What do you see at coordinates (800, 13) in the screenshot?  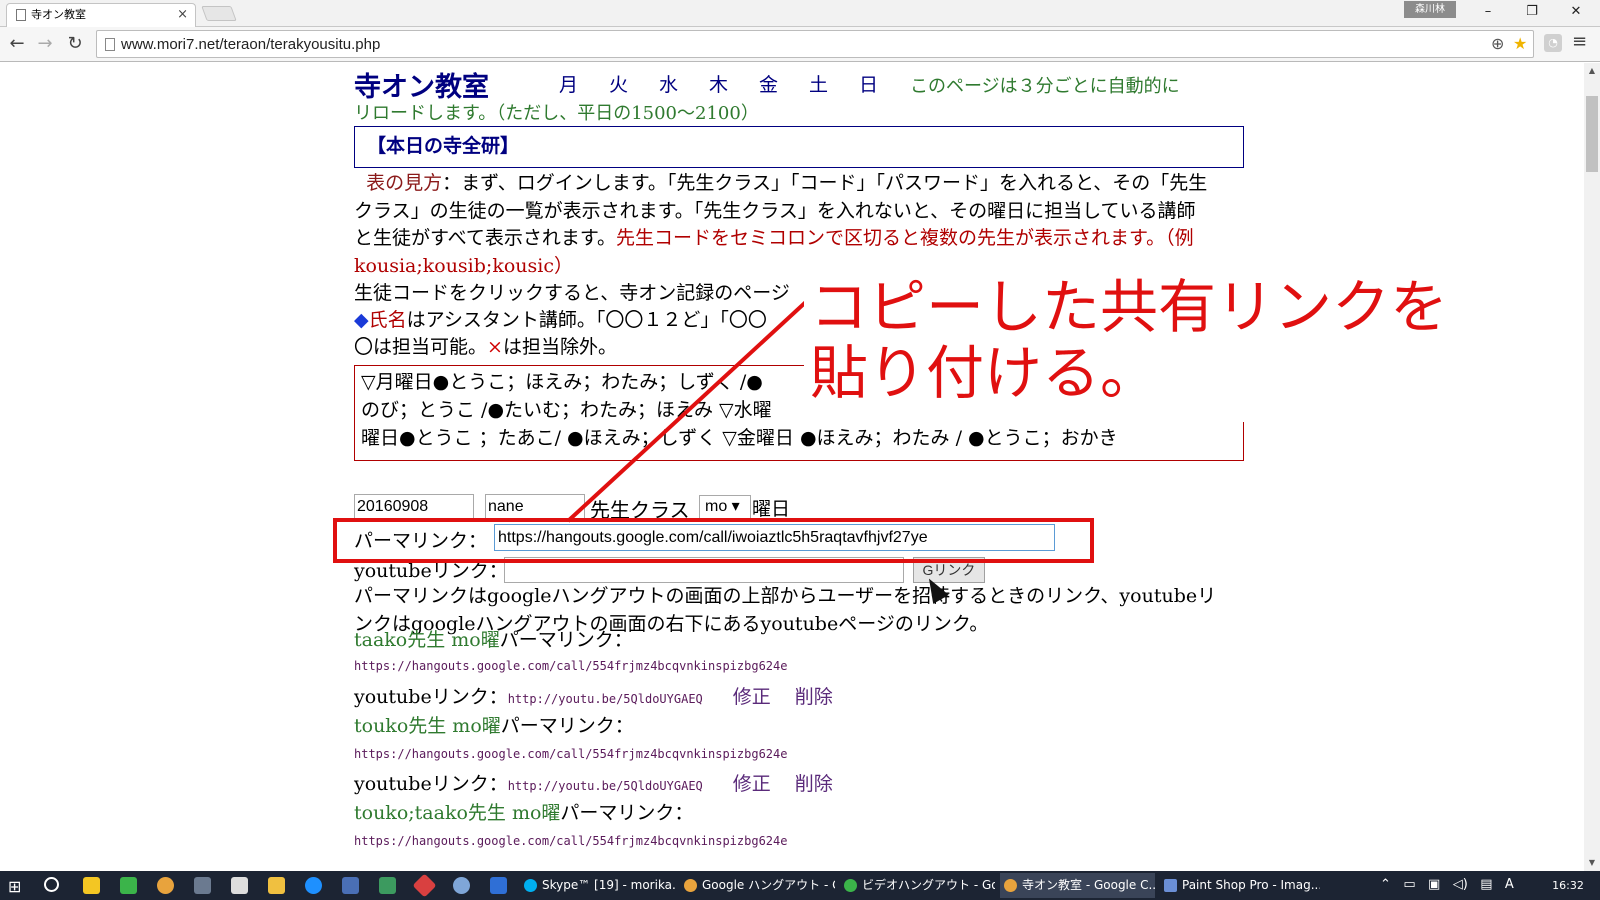 I see `browser-tab-strip: 寺オン教室 × 森川林 – ❐ ✕` at bounding box center [800, 13].